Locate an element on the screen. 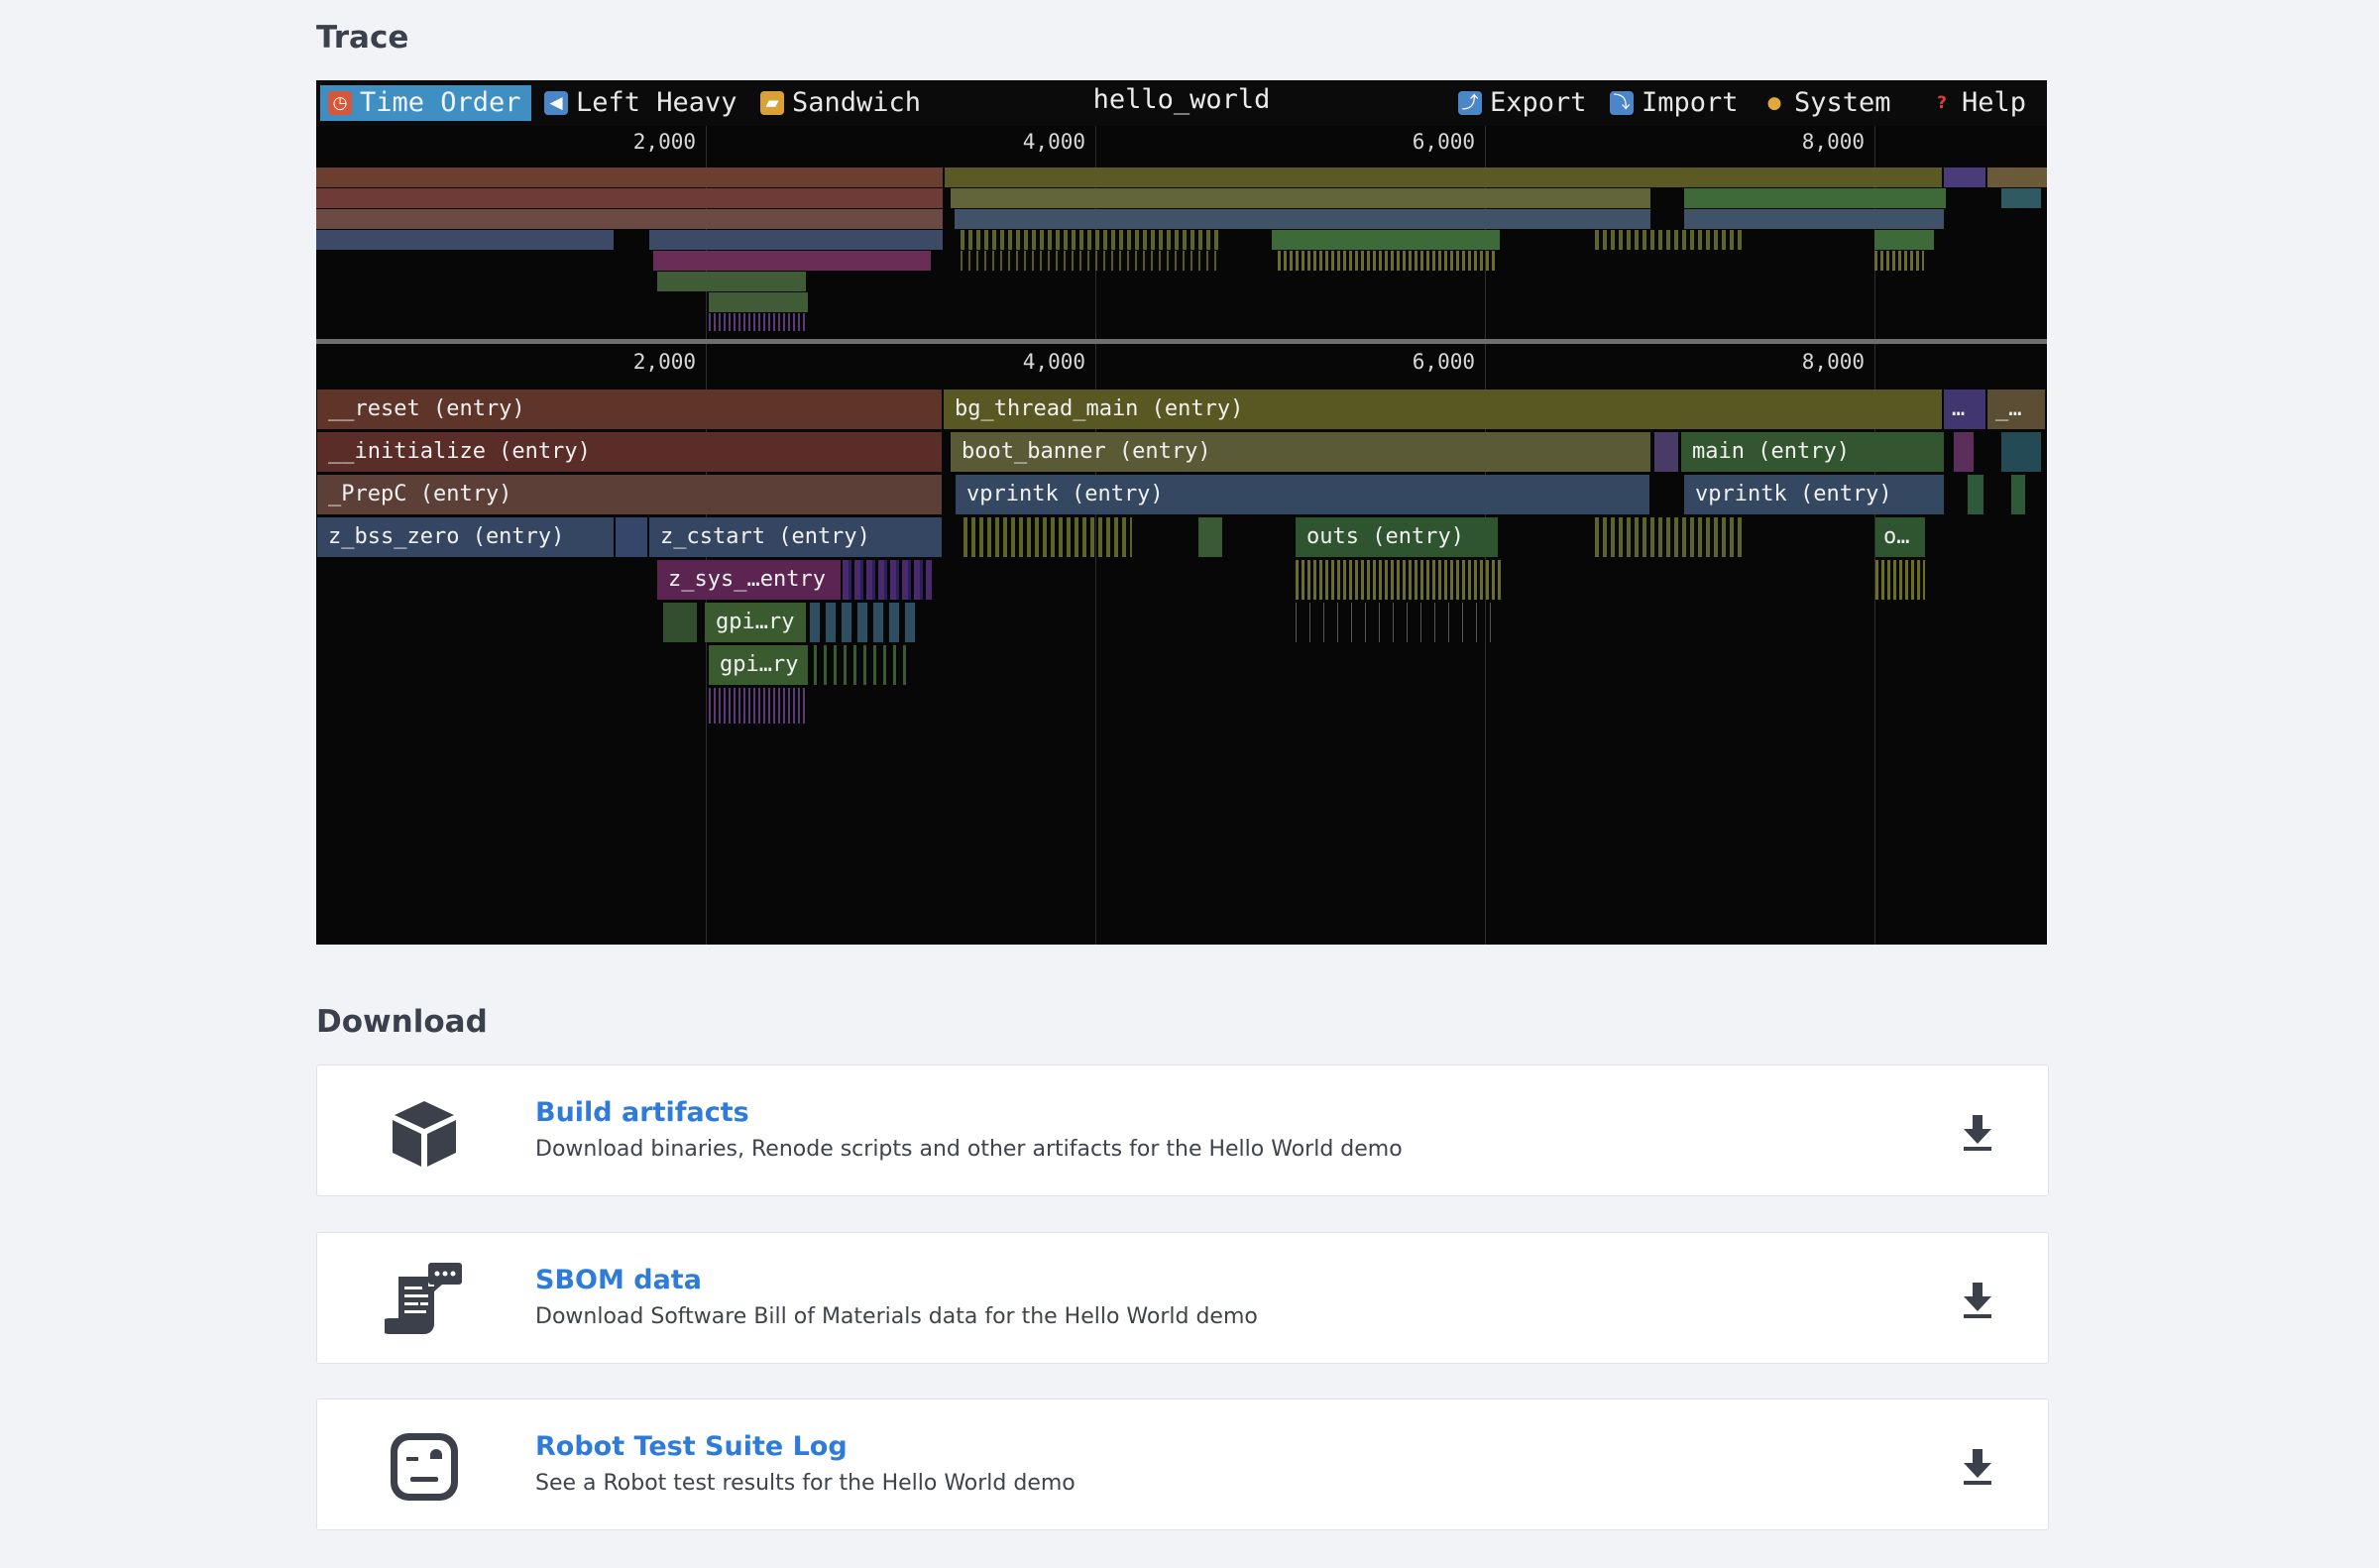 Image resolution: width=2379 pixels, height=1568 pixels. robot-face-icon is located at coordinates (424, 1467).